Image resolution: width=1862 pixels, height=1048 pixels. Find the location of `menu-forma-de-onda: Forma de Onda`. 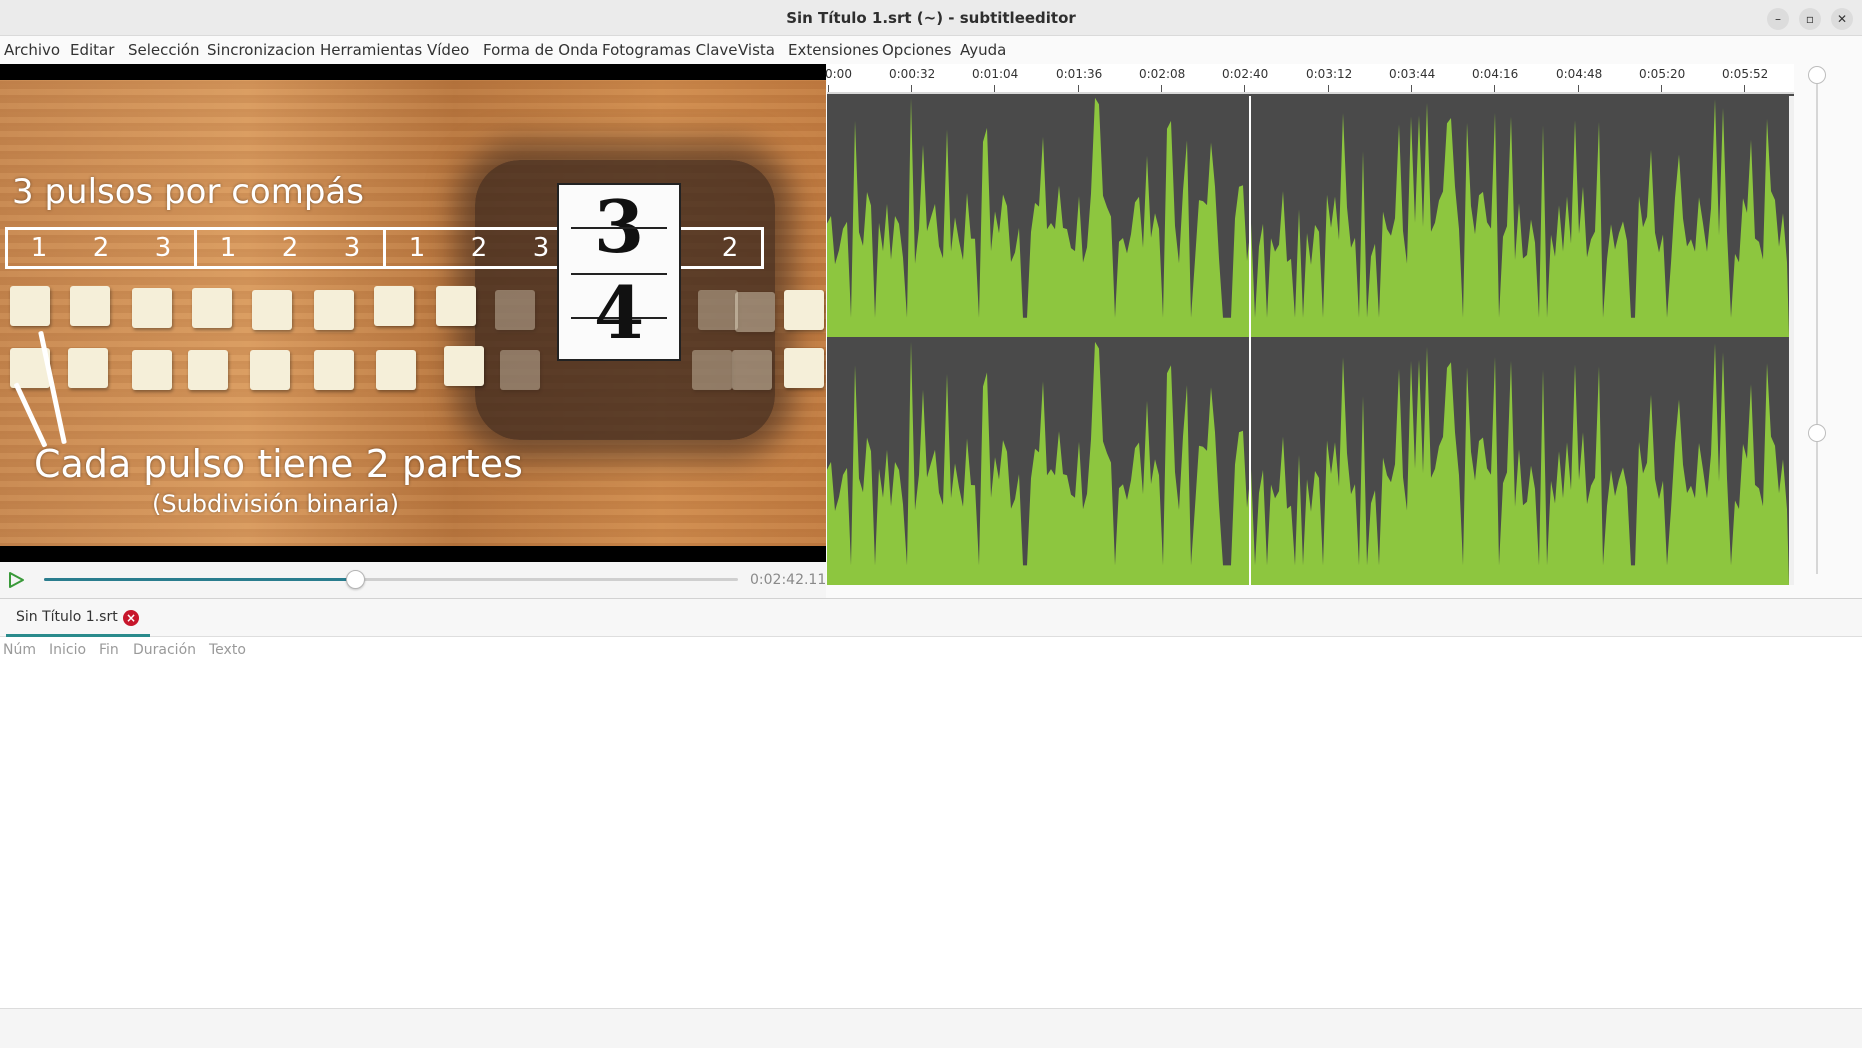

menu-forma-de-onda: Forma de Onda is located at coordinates (540, 50).